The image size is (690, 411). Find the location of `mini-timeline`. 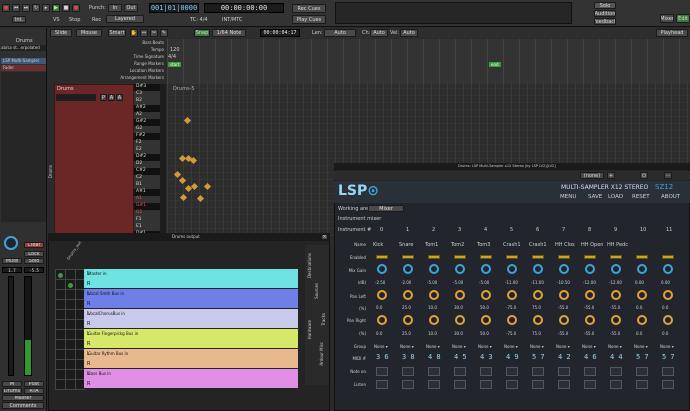

mini-timeline is located at coordinates (453, 13).